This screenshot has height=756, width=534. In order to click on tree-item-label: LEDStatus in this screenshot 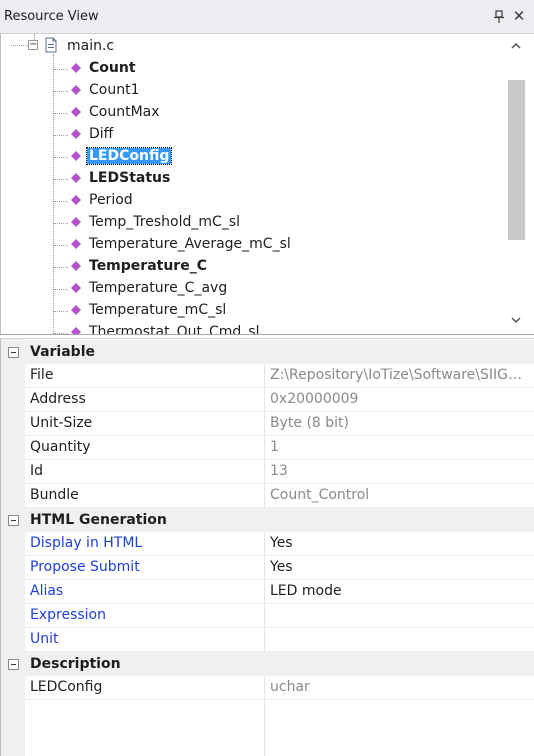, I will do `click(129, 178)`.